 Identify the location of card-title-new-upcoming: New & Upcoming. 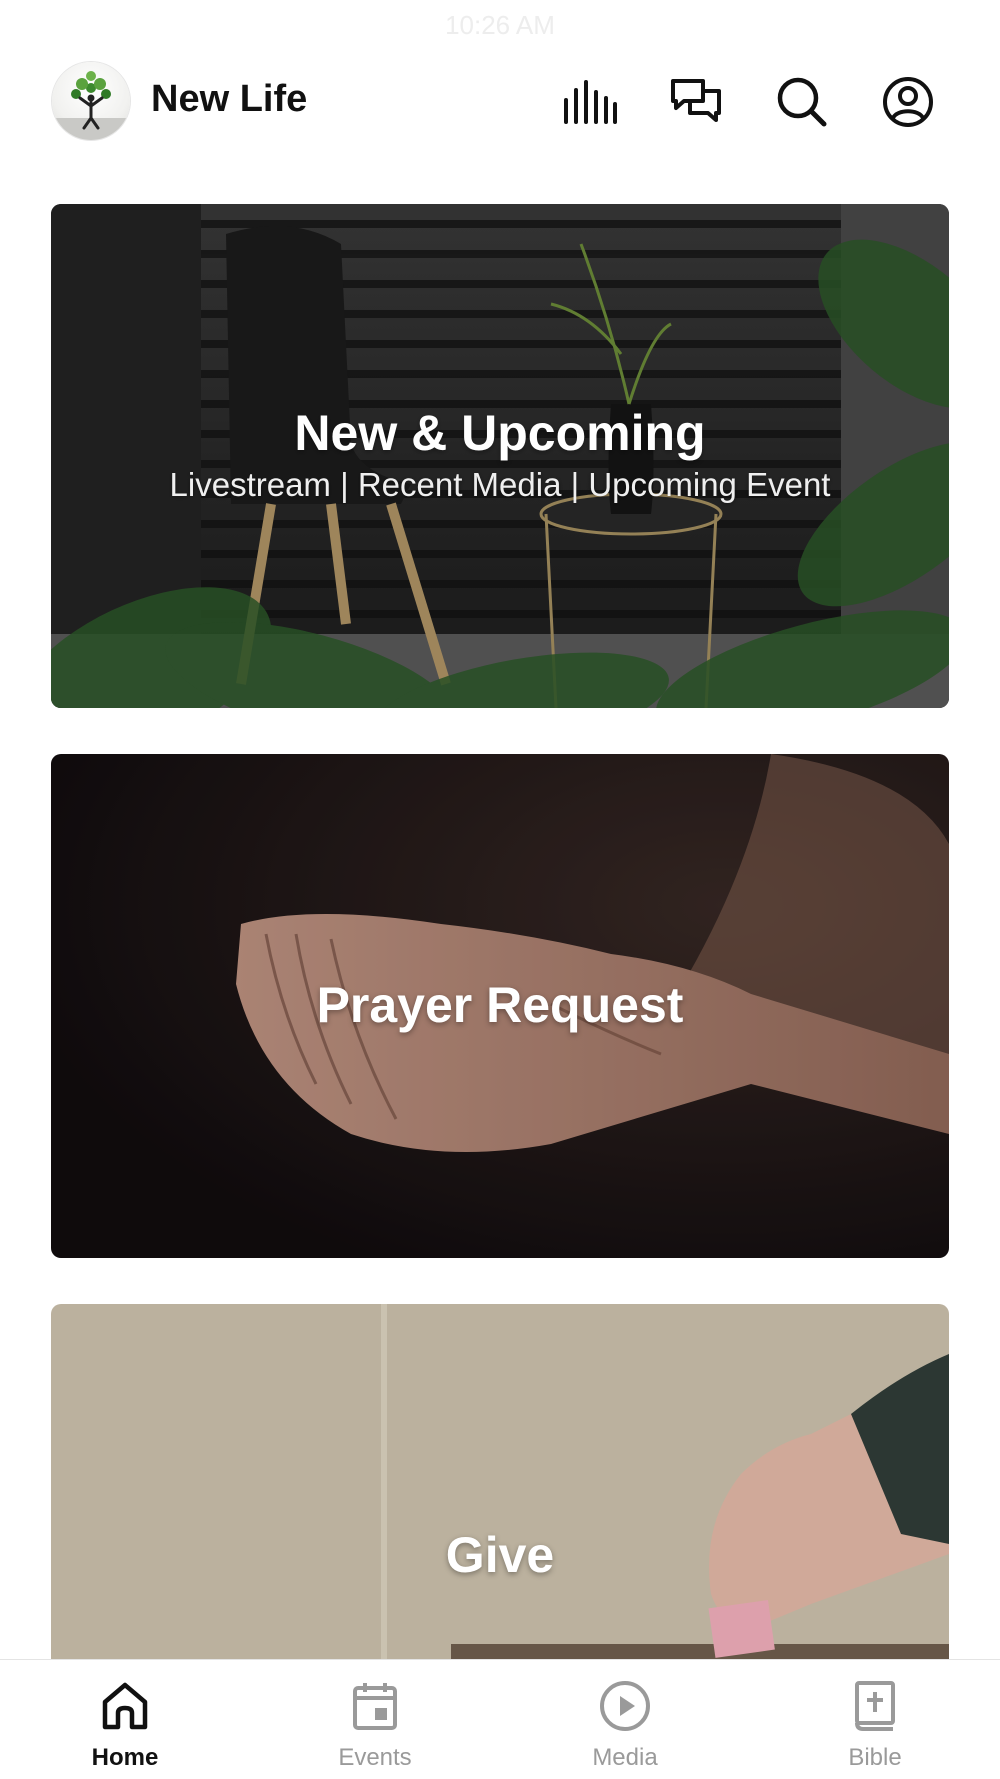
(500, 433).